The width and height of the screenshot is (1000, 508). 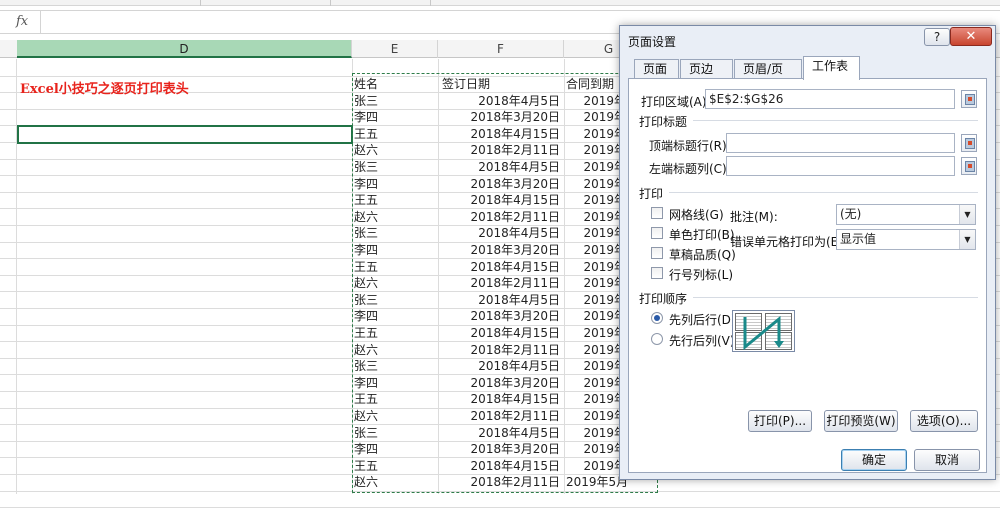 What do you see at coordinates (501, 49) in the screenshot?
I see `column-header-f: F` at bounding box center [501, 49].